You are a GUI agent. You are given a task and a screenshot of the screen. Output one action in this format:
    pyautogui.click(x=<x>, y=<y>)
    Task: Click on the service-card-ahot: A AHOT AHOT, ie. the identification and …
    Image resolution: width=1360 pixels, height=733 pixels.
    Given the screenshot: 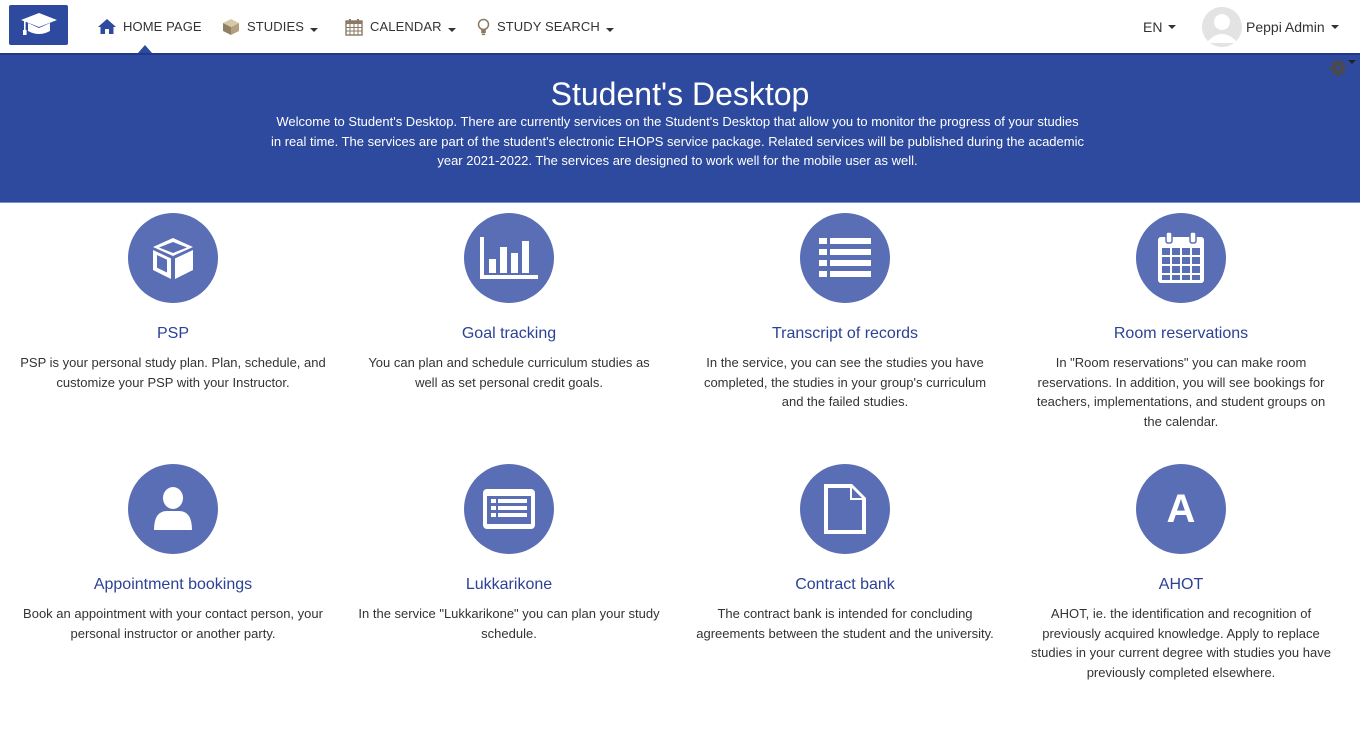 What is the action you would take?
    pyautogui.click(x=1181, y=573)
    